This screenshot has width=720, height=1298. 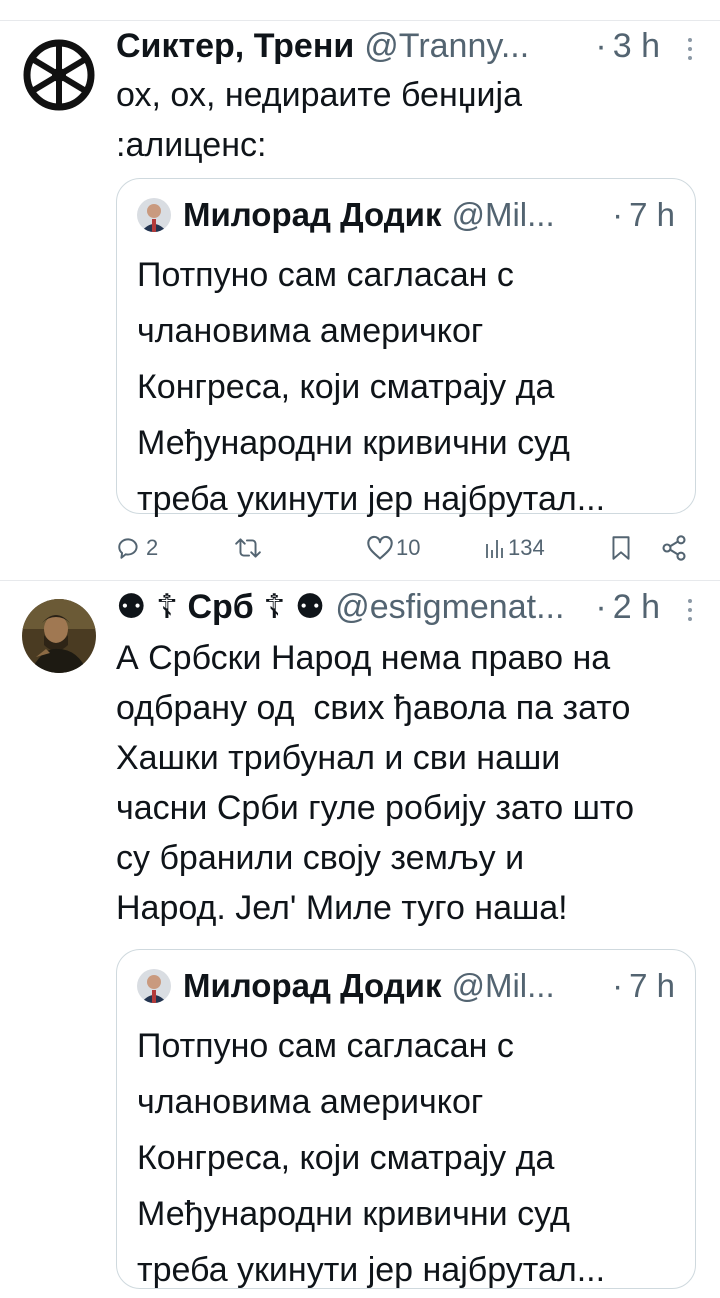 I want to click on time-value: 3 h, so click(x=636, y=45).